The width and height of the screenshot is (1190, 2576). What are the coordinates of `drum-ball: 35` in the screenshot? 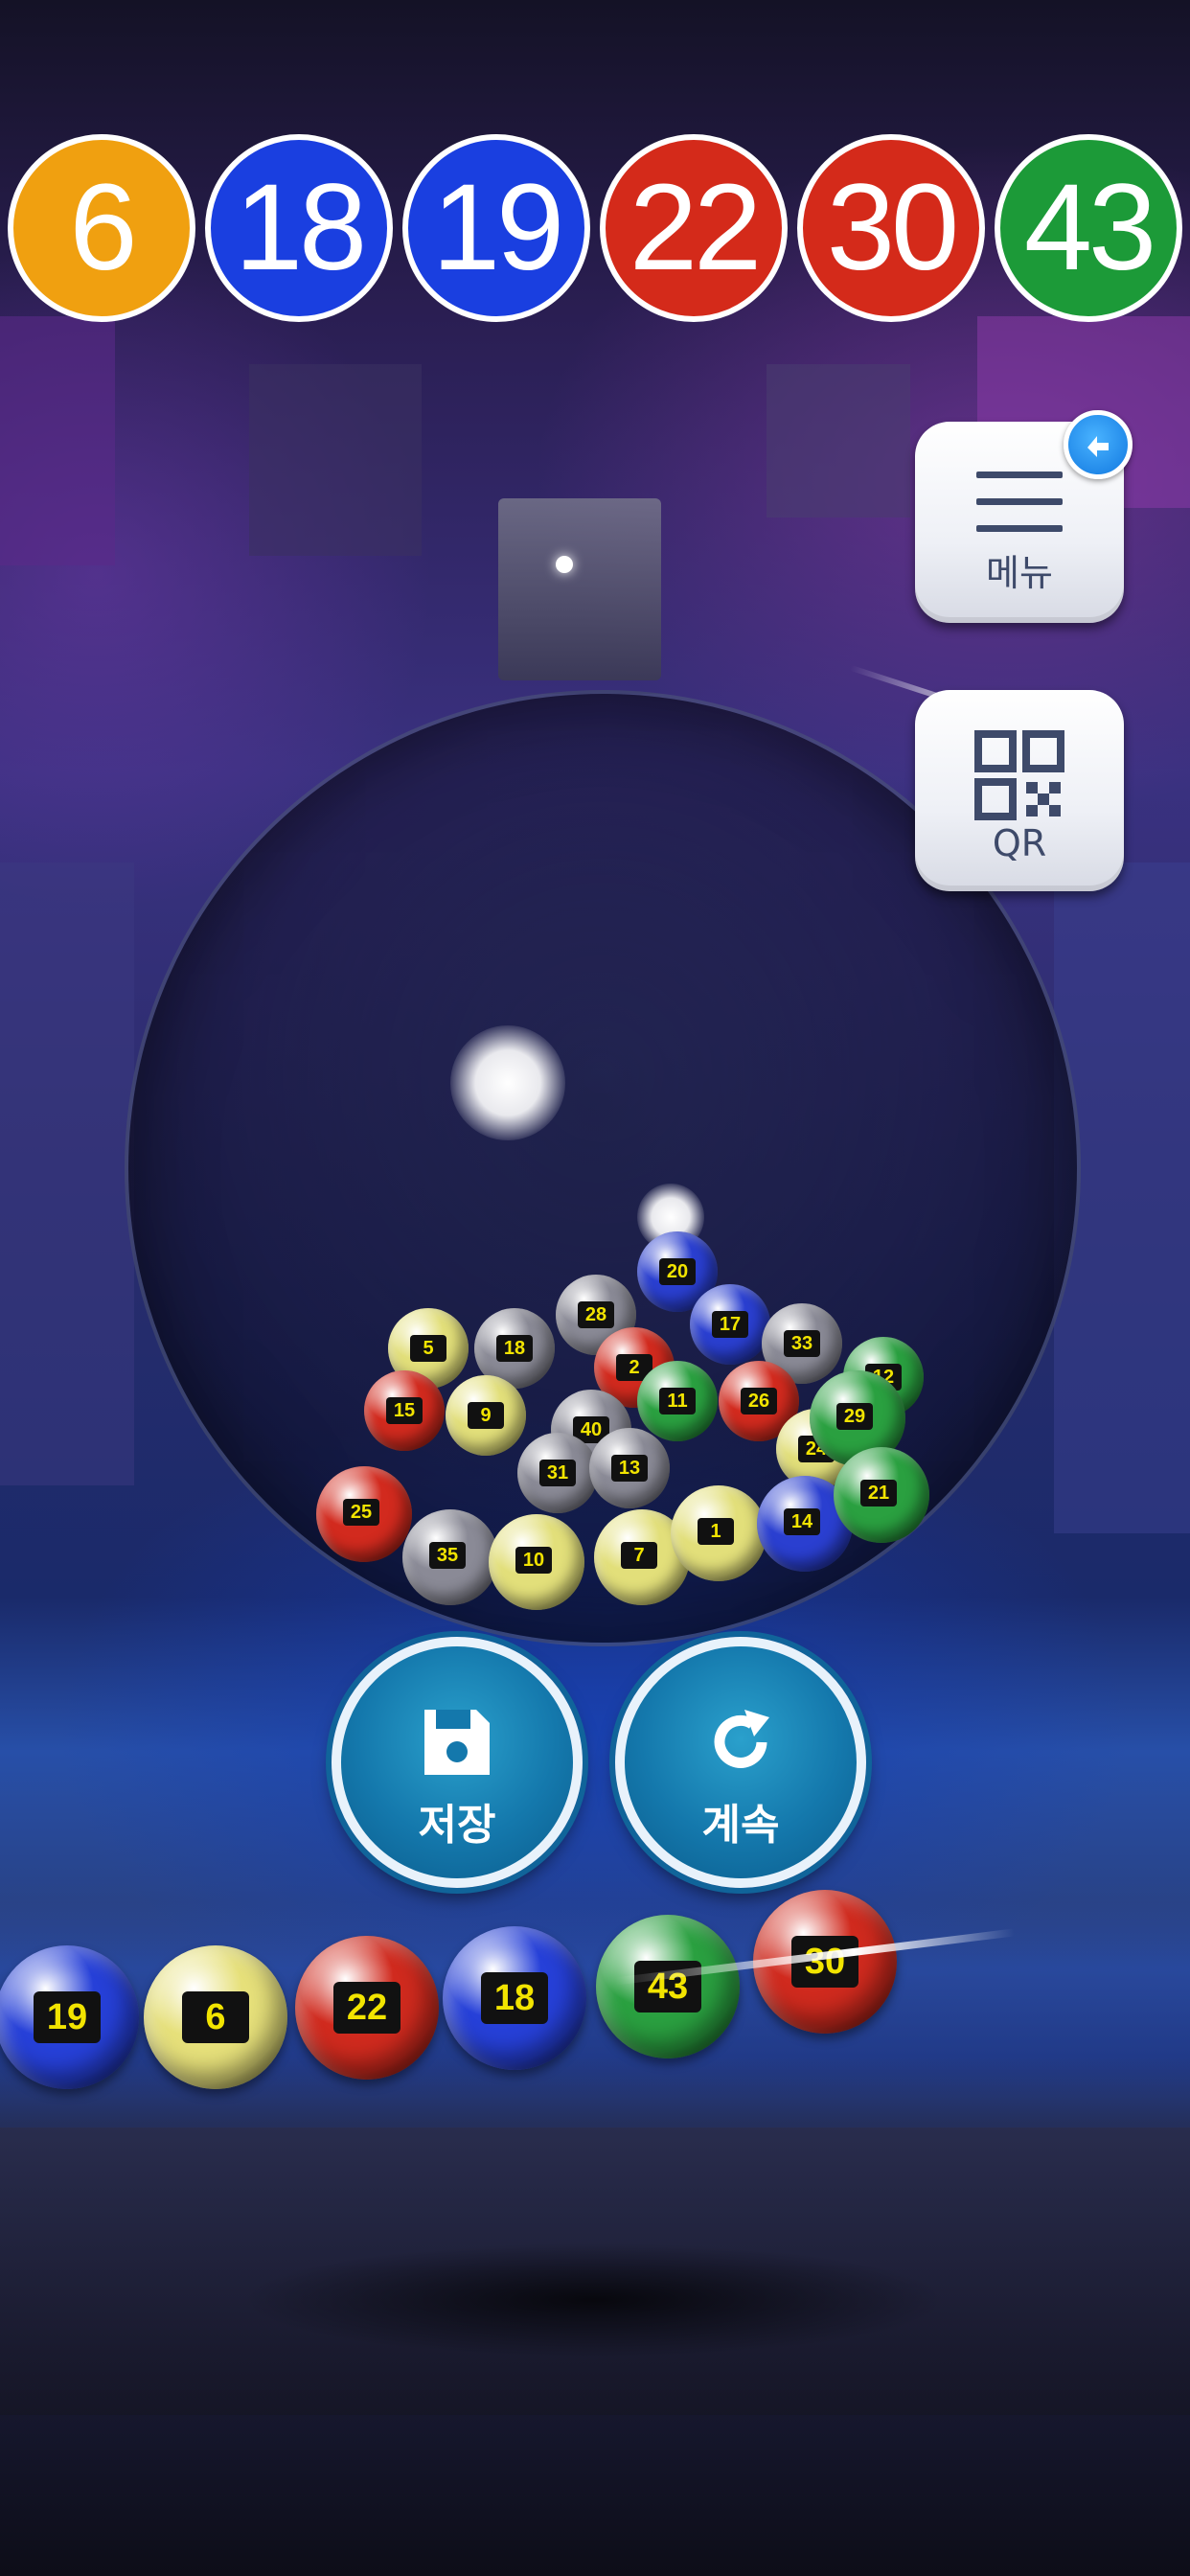 It's located at (450, 1557).